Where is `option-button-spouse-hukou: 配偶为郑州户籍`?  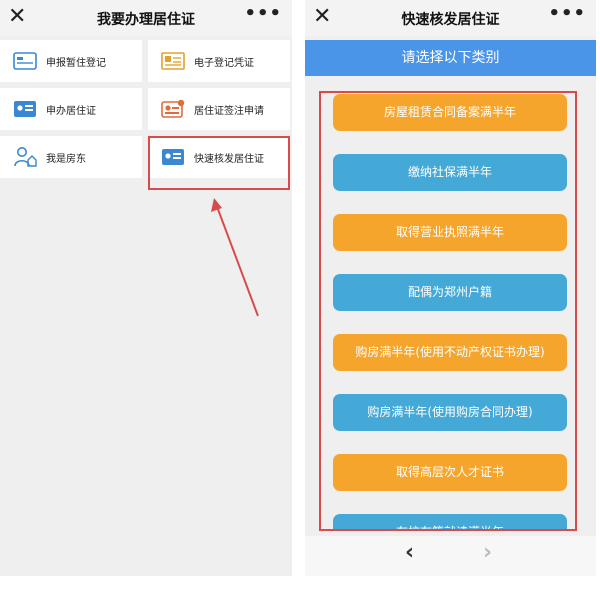 option-button-spouse-hukou: 配偶为郑州户籍 is located at coordinates (450, 292).